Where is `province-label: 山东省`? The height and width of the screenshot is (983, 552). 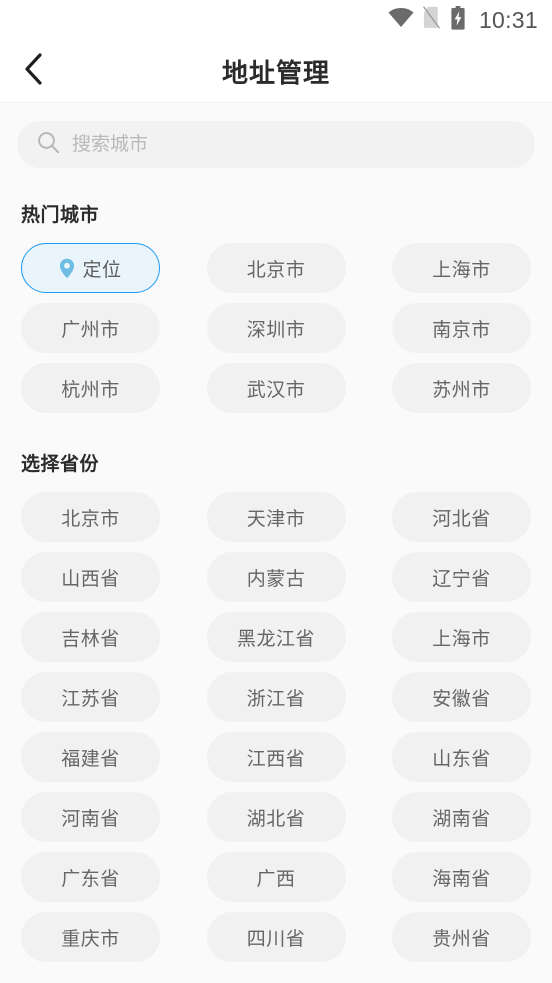 province-label: 山东省 is located at coordinates (461, 759).